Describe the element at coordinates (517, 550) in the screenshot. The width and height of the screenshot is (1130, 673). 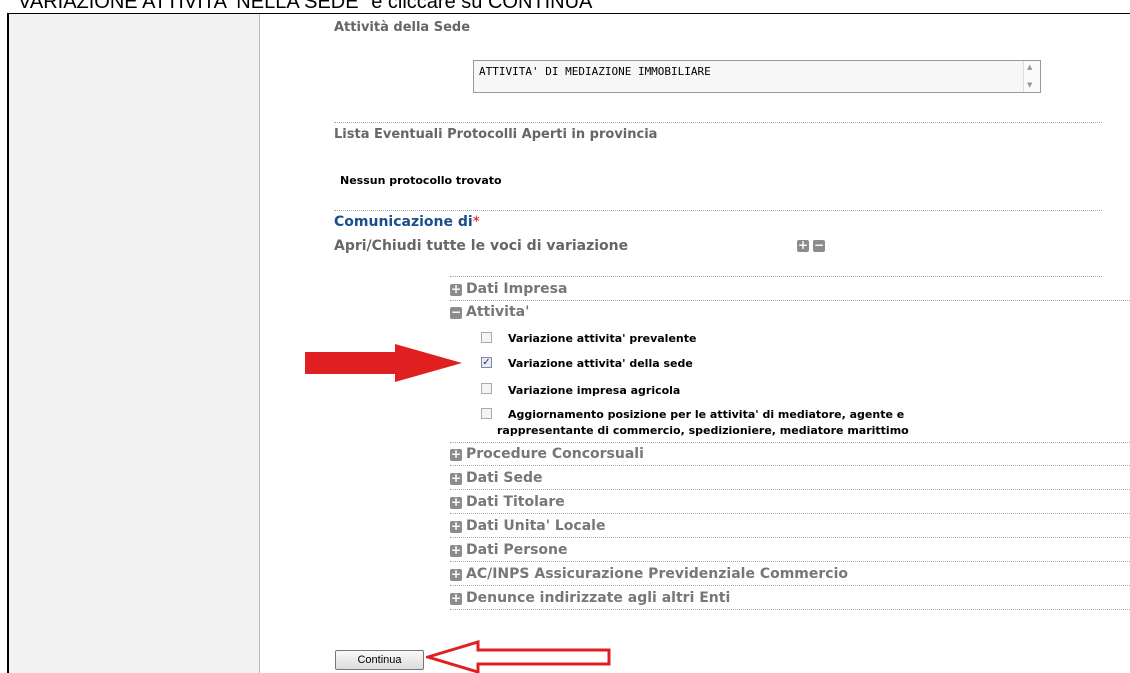
I see `tree-item-label: Dati Persone` at that location.